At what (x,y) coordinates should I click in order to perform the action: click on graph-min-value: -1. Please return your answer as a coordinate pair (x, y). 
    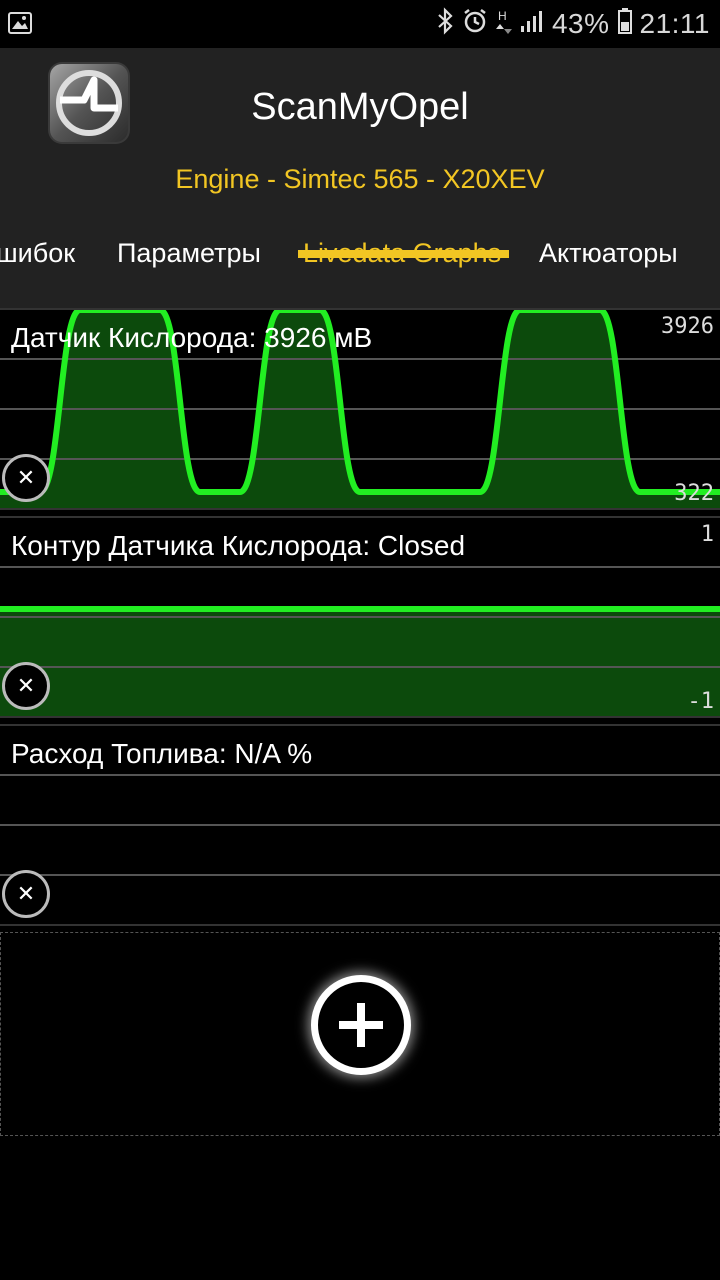
    Looking at the image, I should click on (701, 701).